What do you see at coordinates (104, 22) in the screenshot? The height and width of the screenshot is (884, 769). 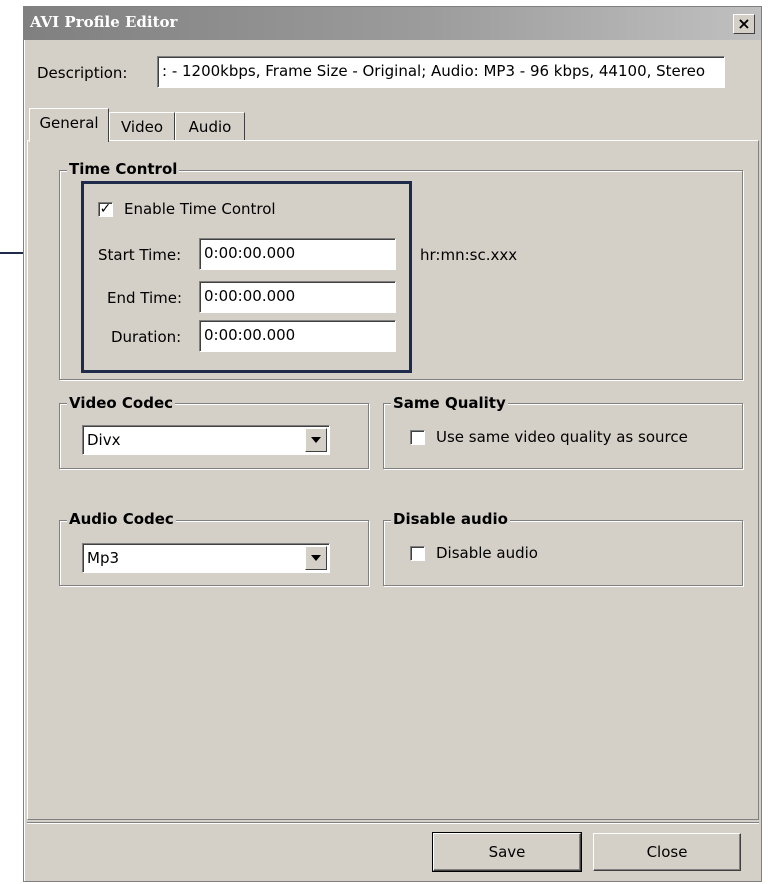 I see `window-title: AVI Profile Editor` at bounding box center [104, 22].